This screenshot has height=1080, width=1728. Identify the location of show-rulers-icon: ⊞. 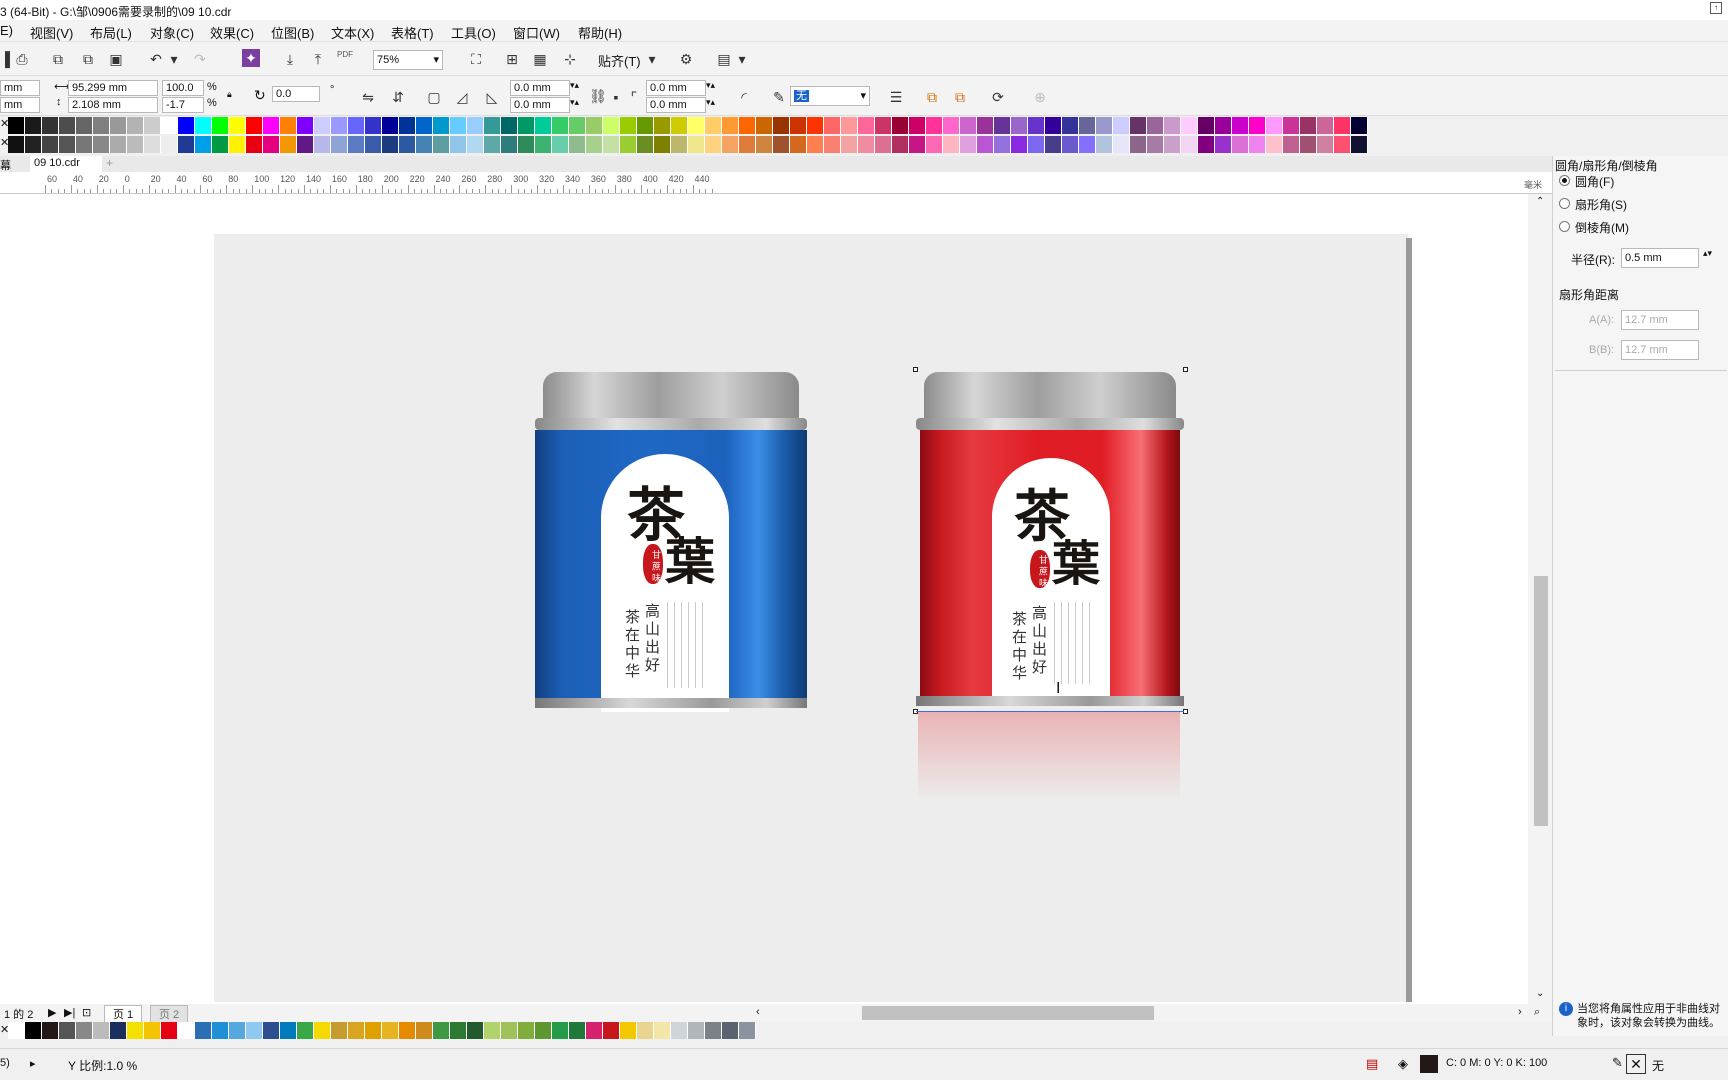
(512, 59).